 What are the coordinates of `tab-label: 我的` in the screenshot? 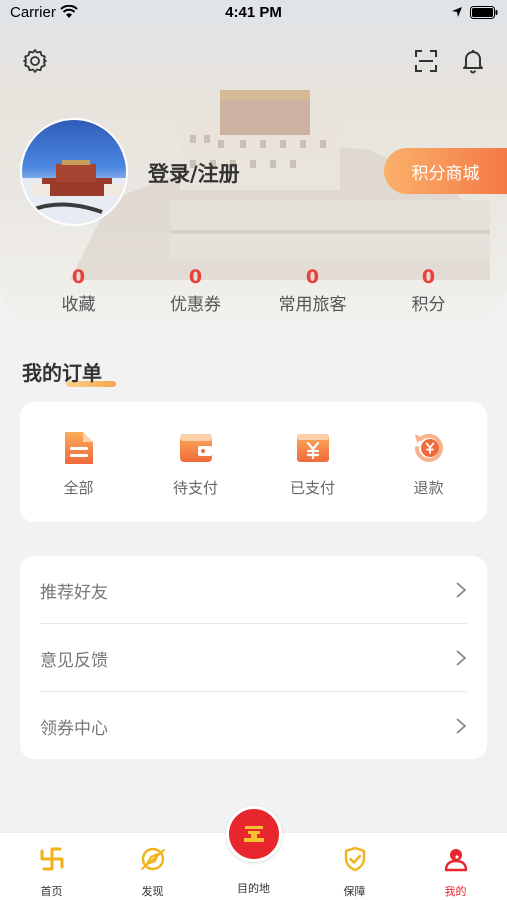 It's located at (455, 891).